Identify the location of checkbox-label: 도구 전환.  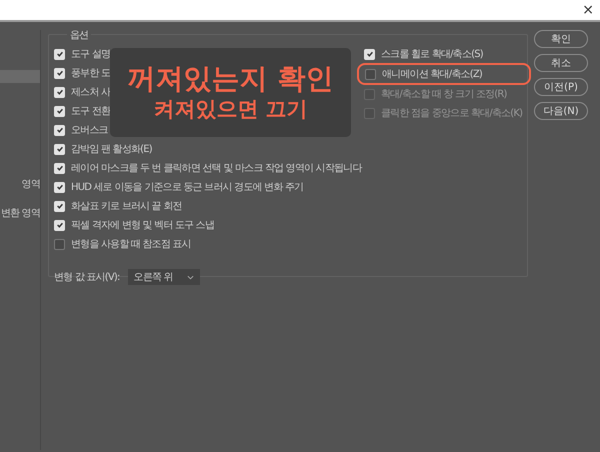
(90, 111).